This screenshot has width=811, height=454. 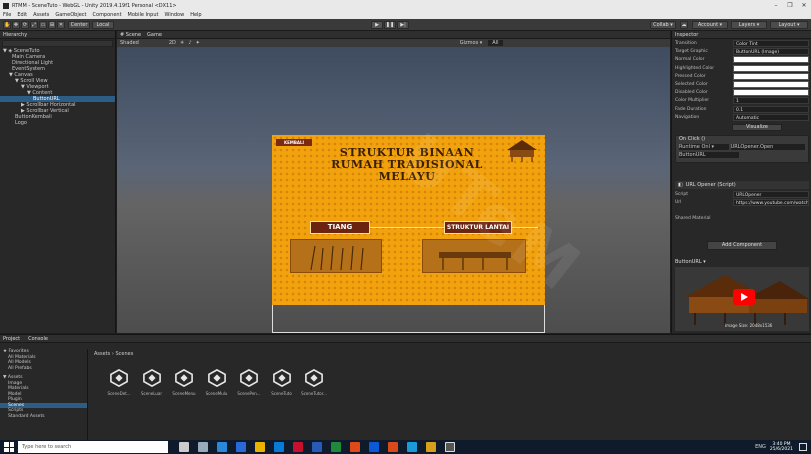 I want to click on target-object-field: ButtonURL, so click(x=709, y=155).